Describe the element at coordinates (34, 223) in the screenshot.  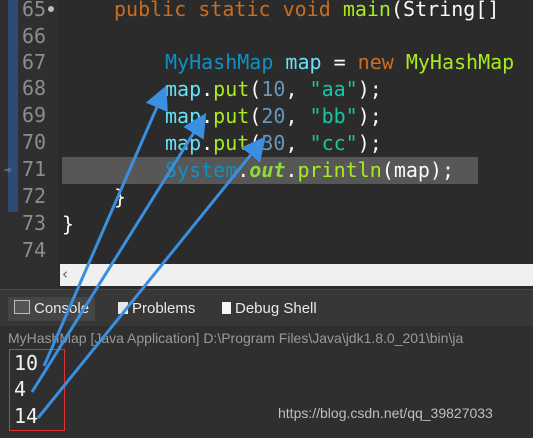
I see `line-number: 73` at that location.